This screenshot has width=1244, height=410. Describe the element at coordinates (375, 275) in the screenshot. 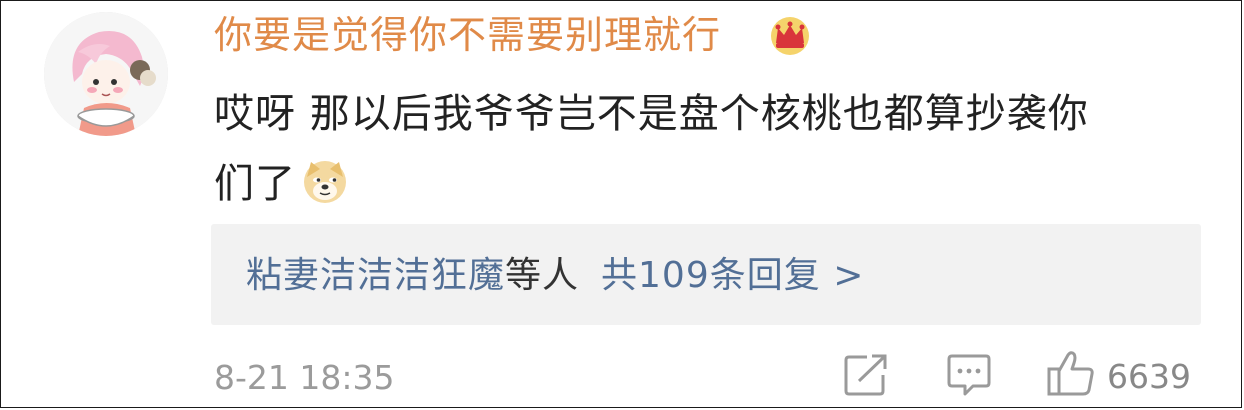

I see `reply-usernames: 粘妻洁洁洁狂魔` at that location.